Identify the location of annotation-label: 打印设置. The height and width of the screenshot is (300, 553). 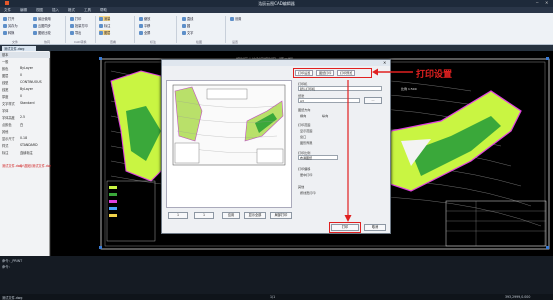
(434, 75).